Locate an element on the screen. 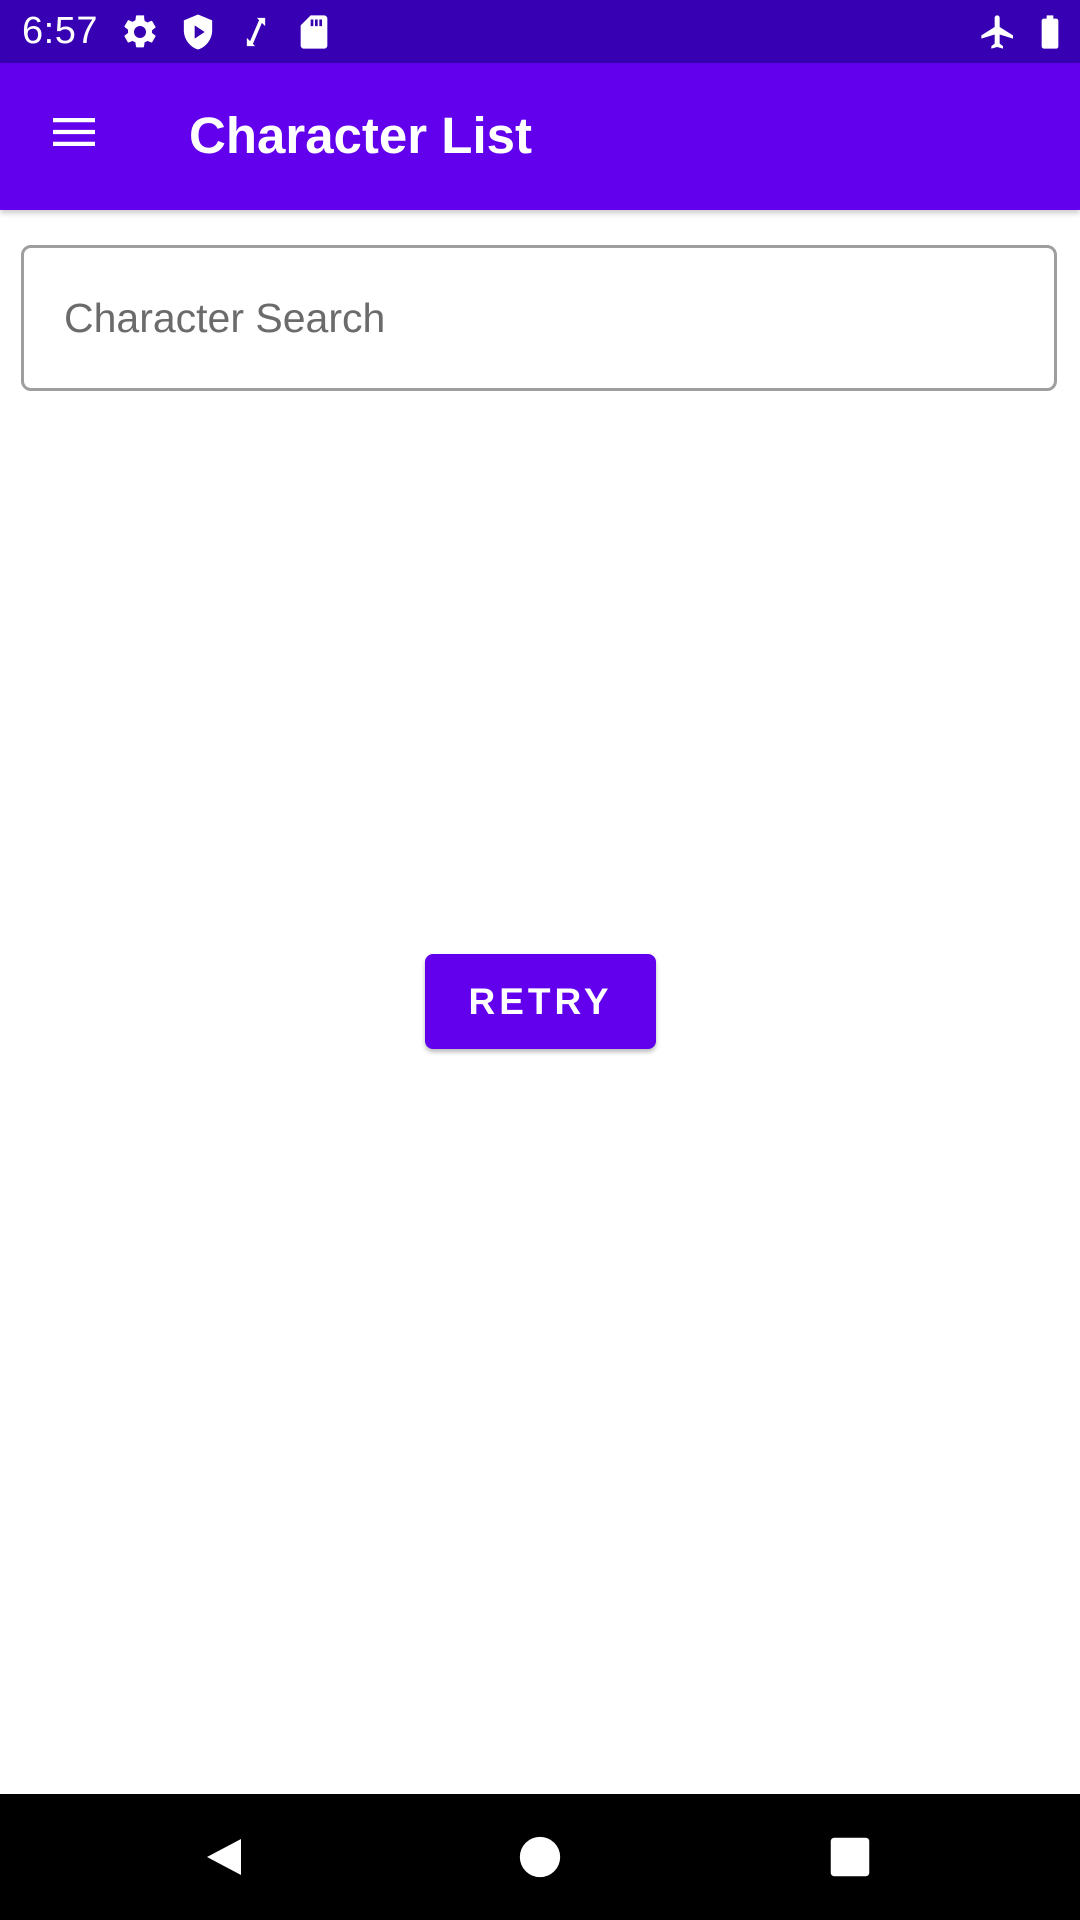  sync-arrows-icon is located at coordinates (256, 32).